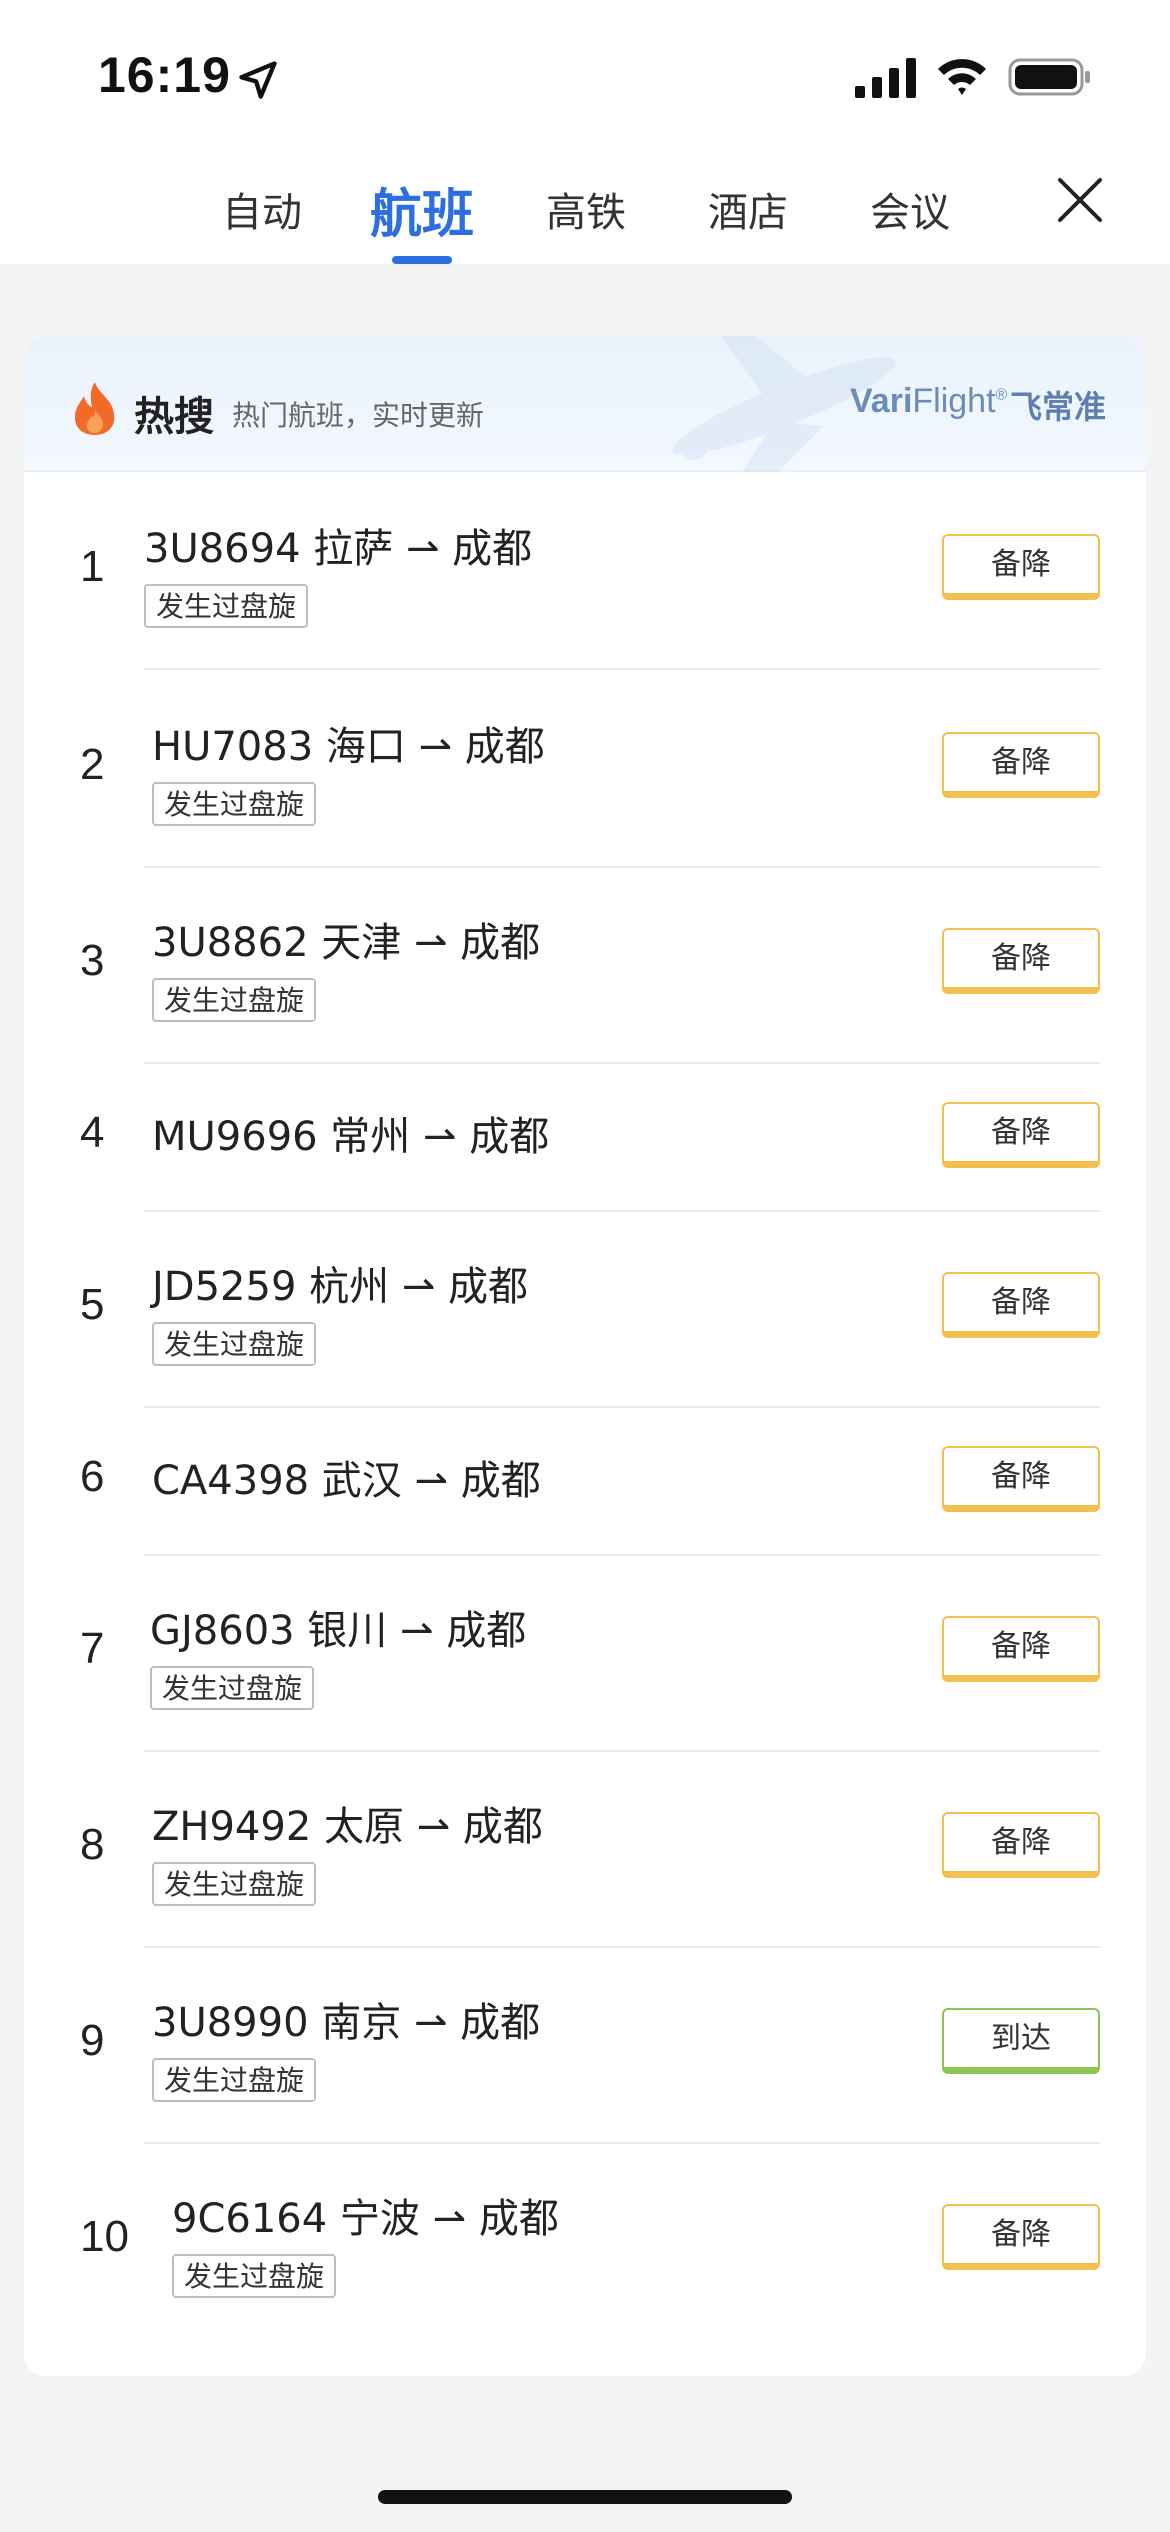 This screenshot has width=1170, height=2532. I want to click on rank-number: 7, so click(92, 1648).